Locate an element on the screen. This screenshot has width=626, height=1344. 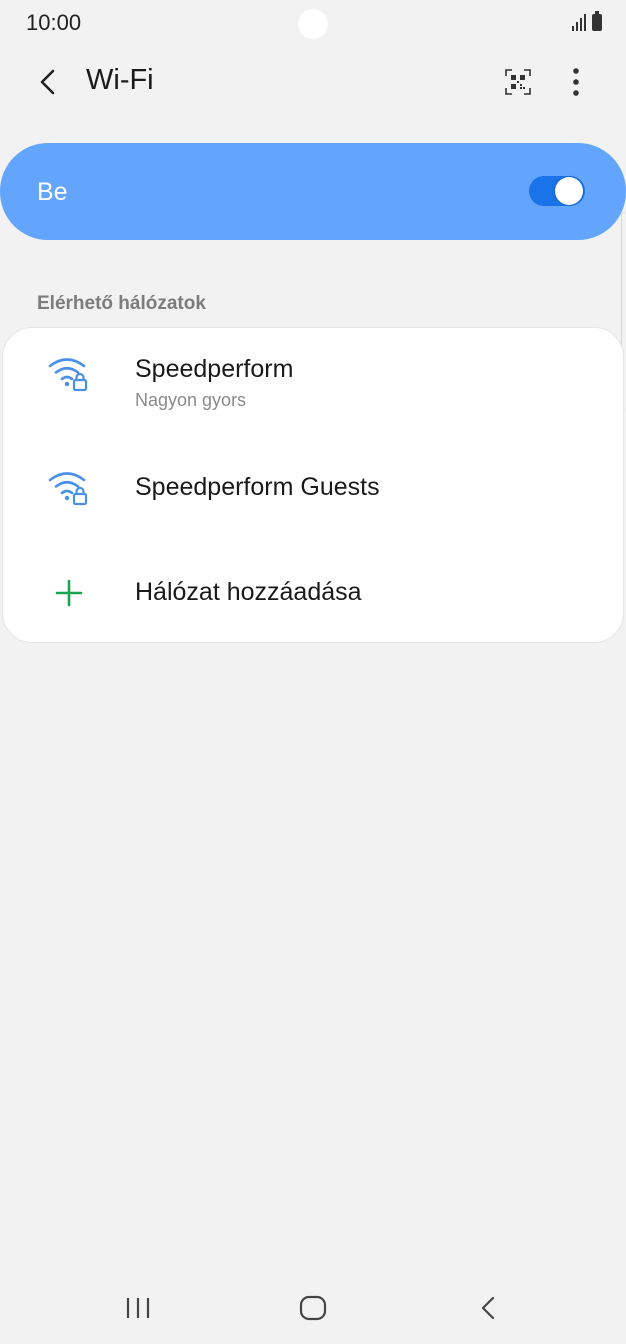
more-options-button is located at coordinates (576, 82).